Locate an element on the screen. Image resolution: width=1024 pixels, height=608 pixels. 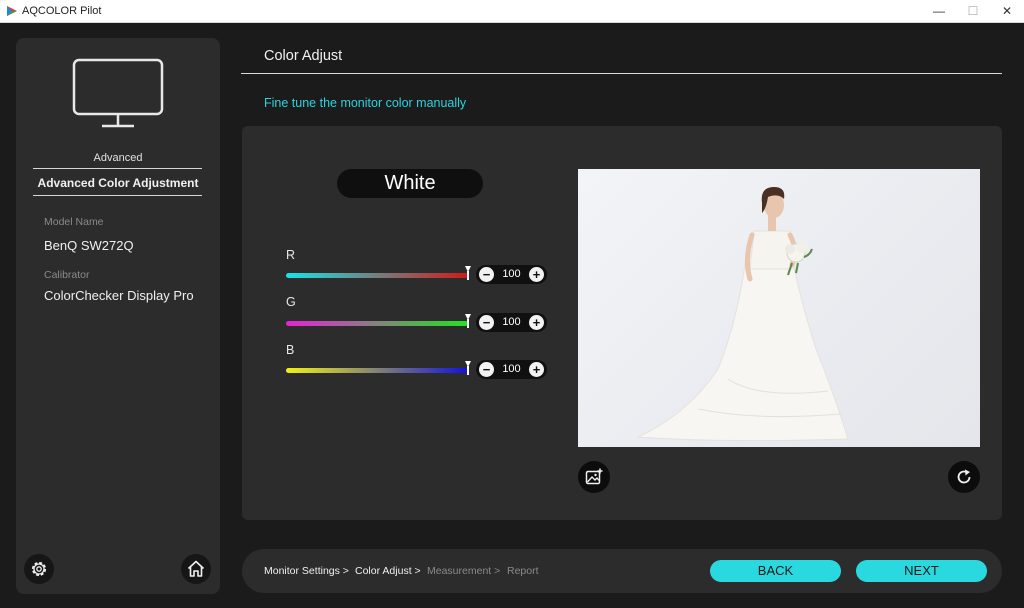
settings-button is located at coordinates (39, 569).